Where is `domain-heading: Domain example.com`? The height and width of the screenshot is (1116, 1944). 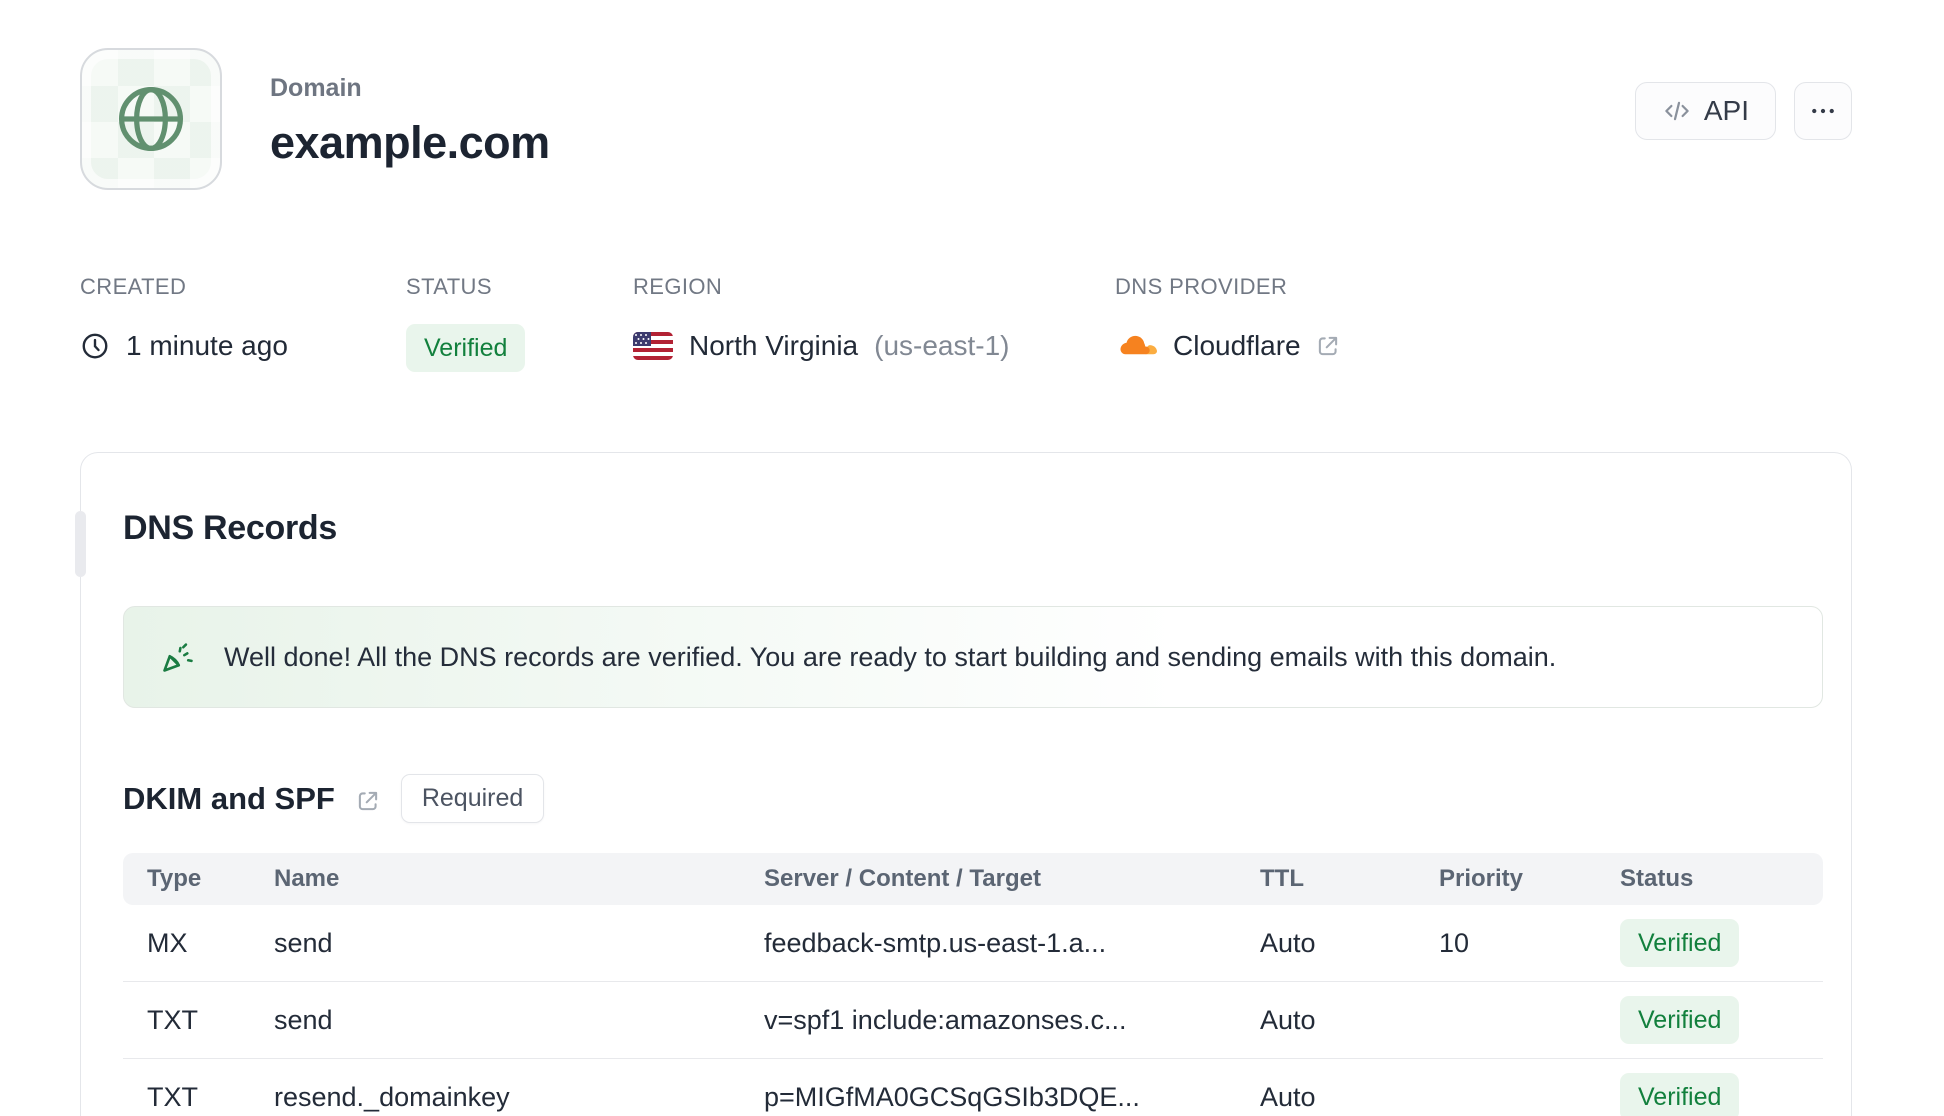
domain-heading: Domain example.com is located at coordinates (410, 108).